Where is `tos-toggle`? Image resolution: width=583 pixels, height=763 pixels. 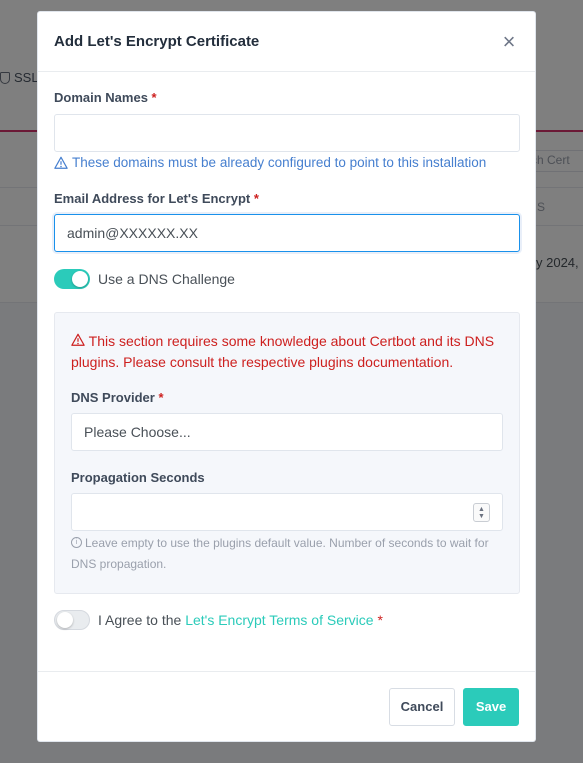
tos-toggle is located at coordinates (72, 620).